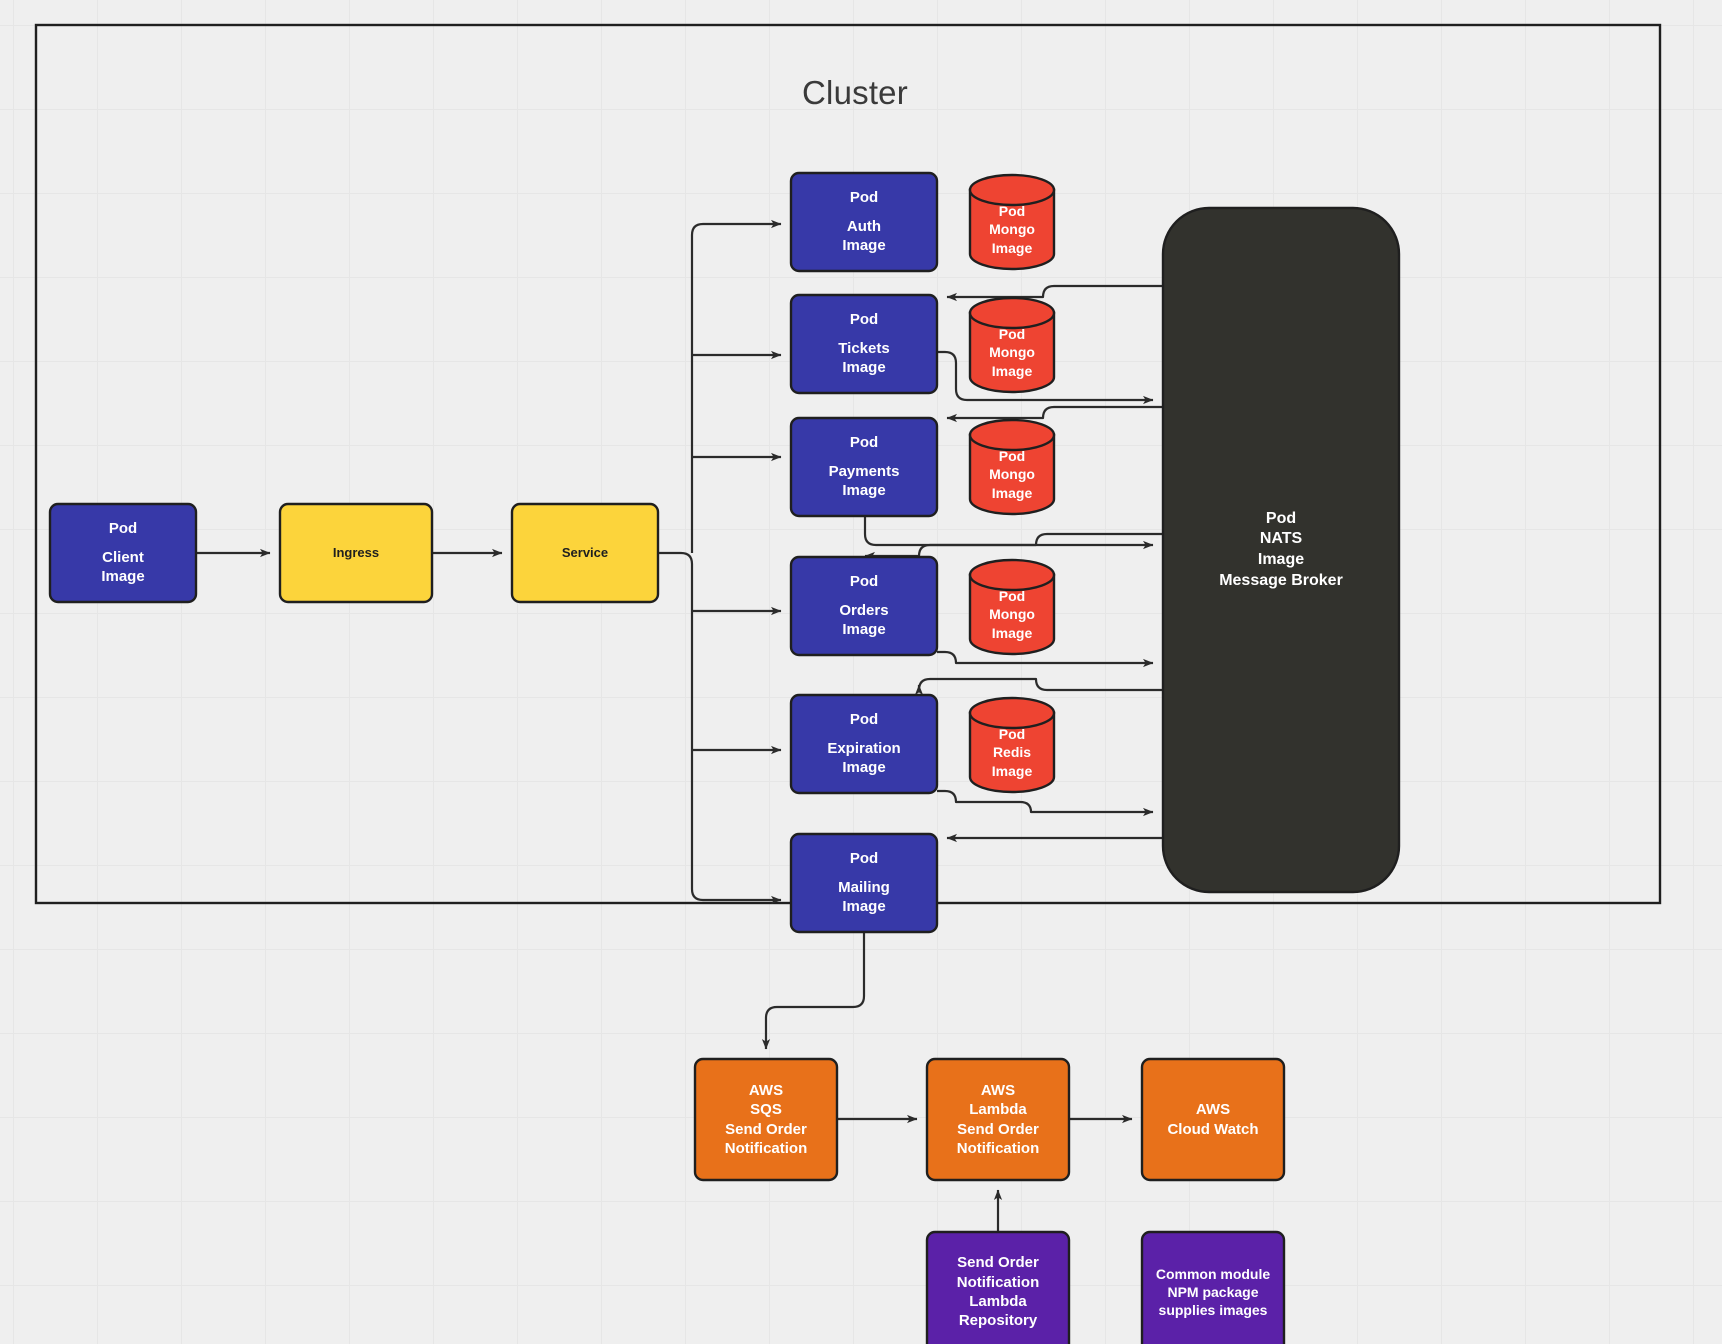 The width and height of the screenshot is (1722, 1344). Describe the element at coordinates (864, 467) in the screenshot. I see `shape-payments-pod` at that location.